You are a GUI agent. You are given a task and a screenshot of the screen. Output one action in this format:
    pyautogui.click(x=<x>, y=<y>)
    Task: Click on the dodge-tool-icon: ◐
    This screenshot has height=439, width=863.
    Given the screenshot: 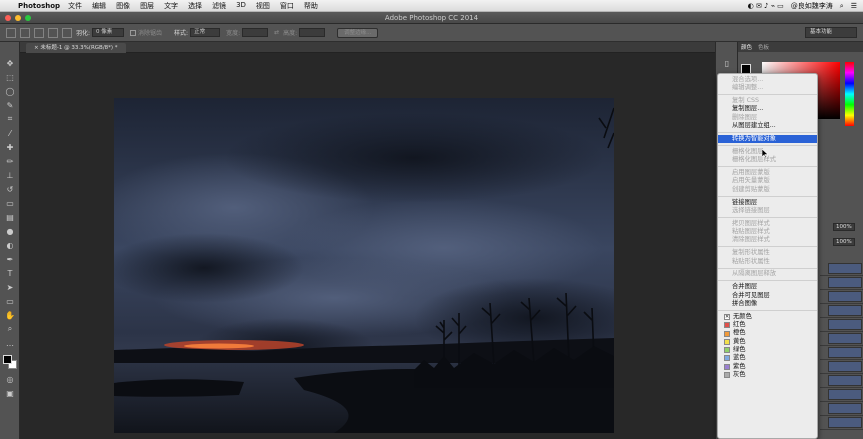 What is the action you would take?
    pyautogui.click(x=10, y=245)
    